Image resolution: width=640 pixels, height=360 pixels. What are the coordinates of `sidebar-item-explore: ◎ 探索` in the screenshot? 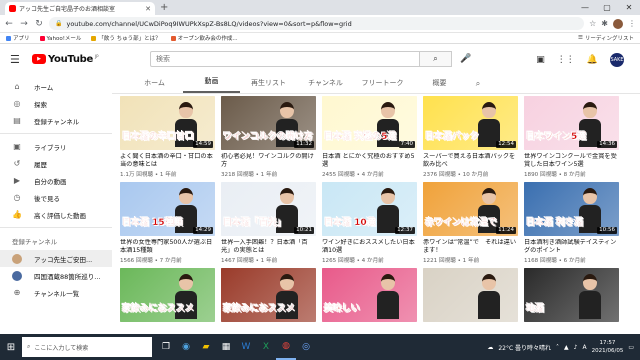 It's located at (56, 103).